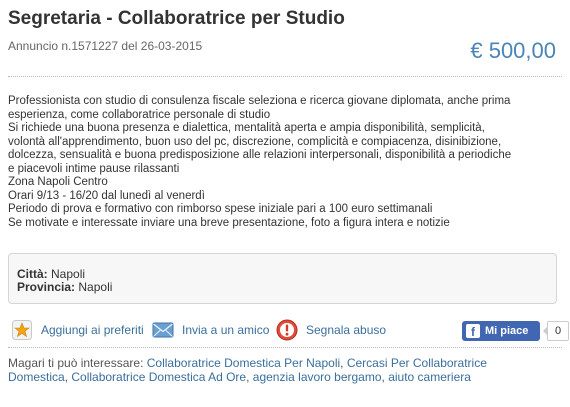 The width and height of the screenshot is (570, 407). What do you see at coordinates (106, 195) in the screenshot?
I see `description-line: Orari 9/13 - 16/20 dal lunedì al venerdì` at bounding box center [106, 195].